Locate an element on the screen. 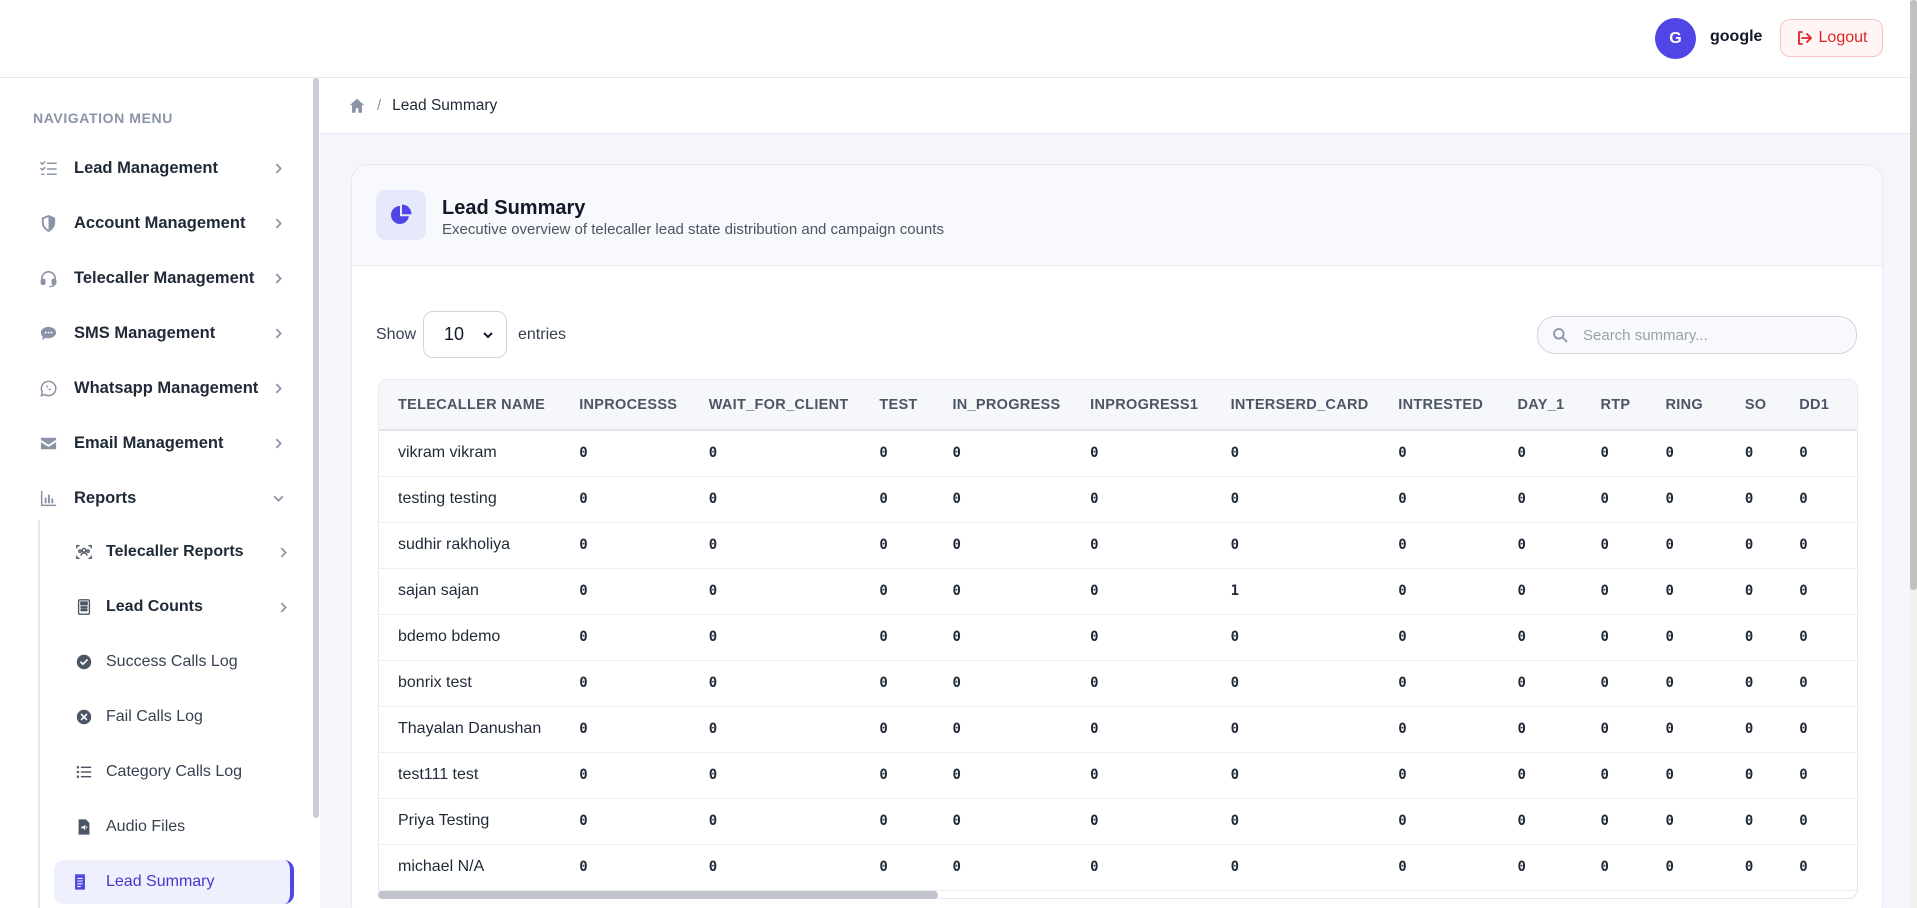 The image size is (1917, 908). table-row: testing testing 0 0 0 0 0 0 0 0 0 0 0 0 is located at coordinates (1118, 499).